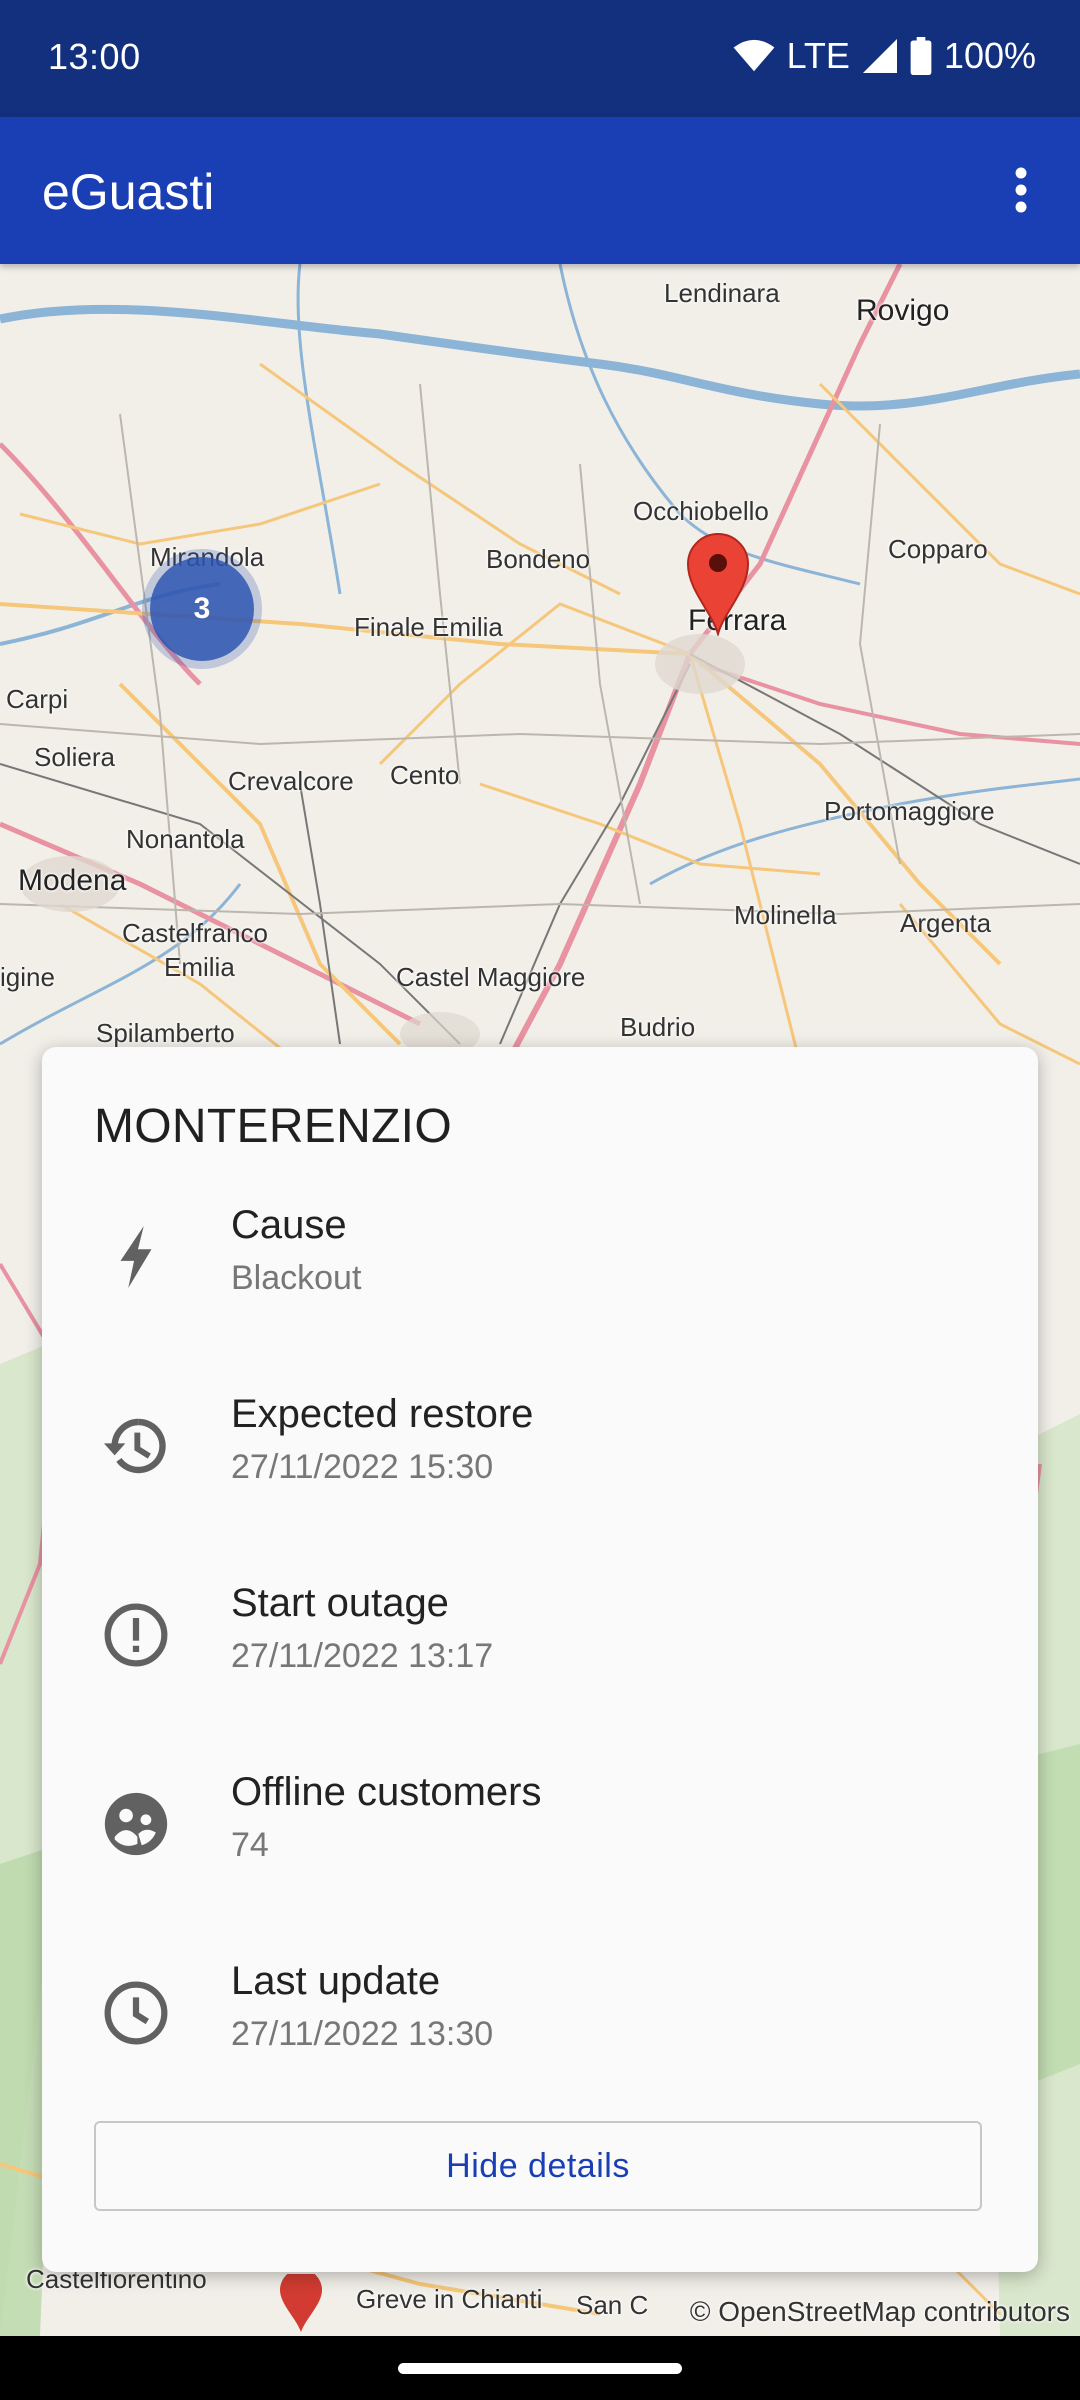  I want to click on location-title: MONTERENZIO, so click(273, 1126).